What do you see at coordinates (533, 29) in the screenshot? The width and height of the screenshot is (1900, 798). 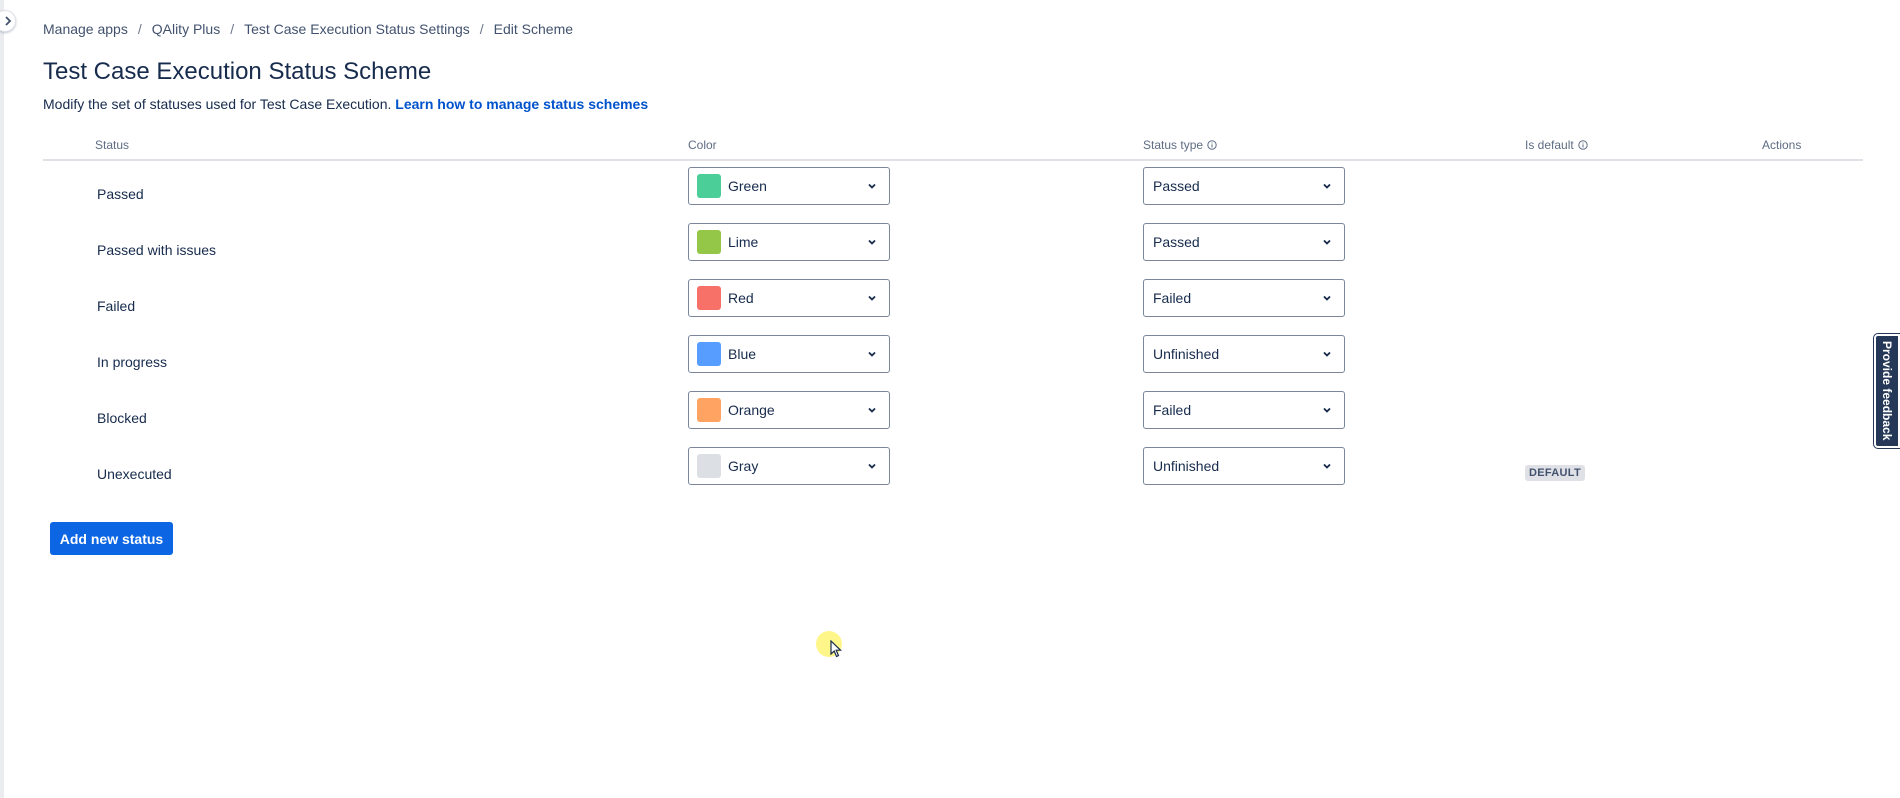 I see `breadcrumb-edit-scheme: Edit Scheme` at bounding box center [533, 29].